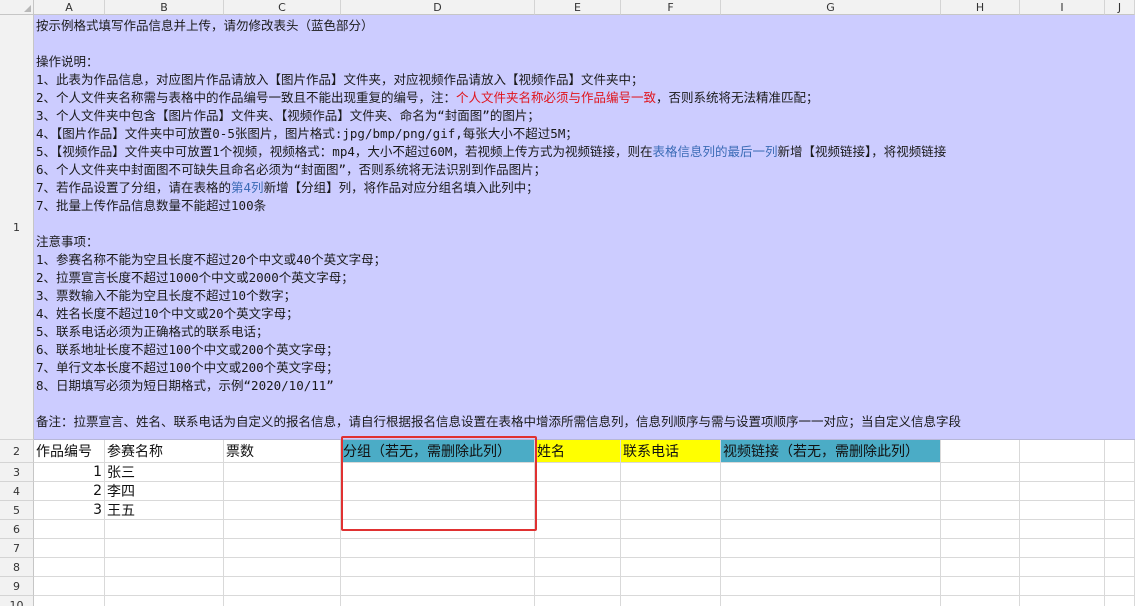  Describe the element at coordinates (164, 7) in the screenshot. I see `column-header-b: B` at that location.